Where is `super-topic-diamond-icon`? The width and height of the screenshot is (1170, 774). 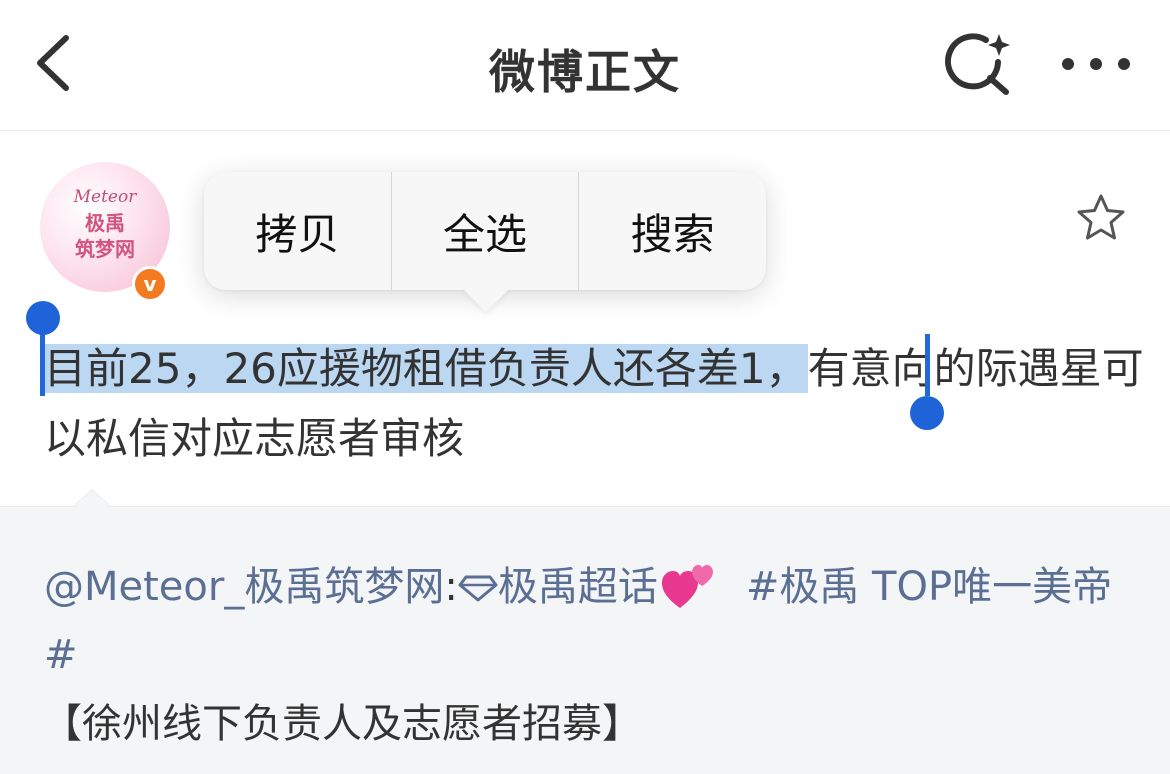 super-topic-diamond-icon is located at coordinates (478, 588).